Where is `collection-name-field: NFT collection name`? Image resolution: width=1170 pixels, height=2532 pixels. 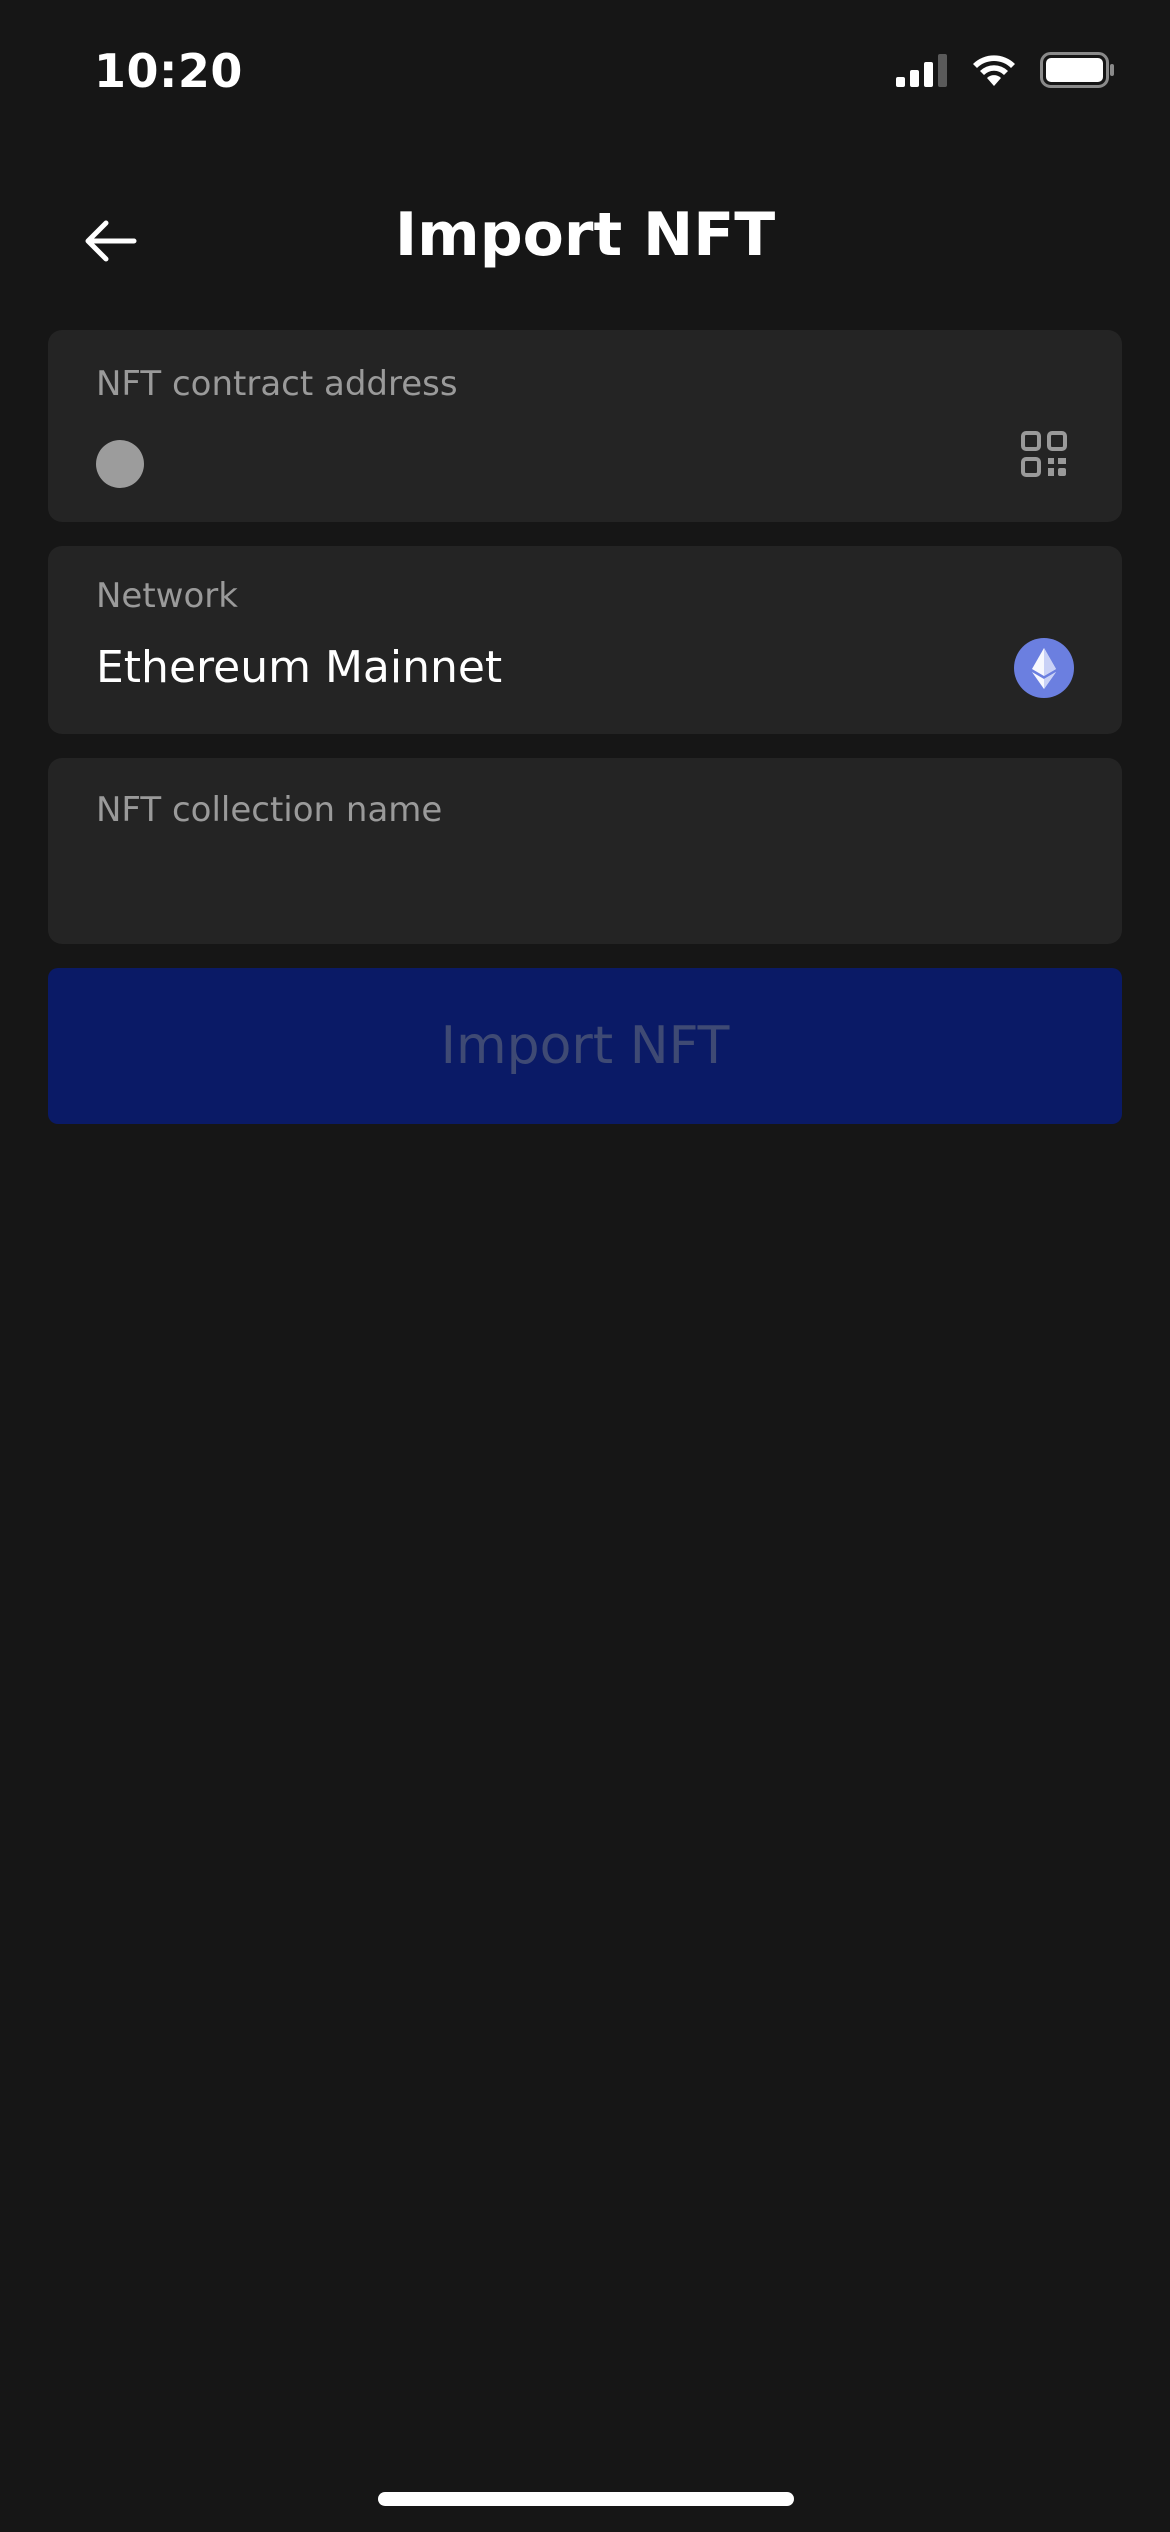 collection-name-field: NFT collection name is located at coordinates (585, 851).